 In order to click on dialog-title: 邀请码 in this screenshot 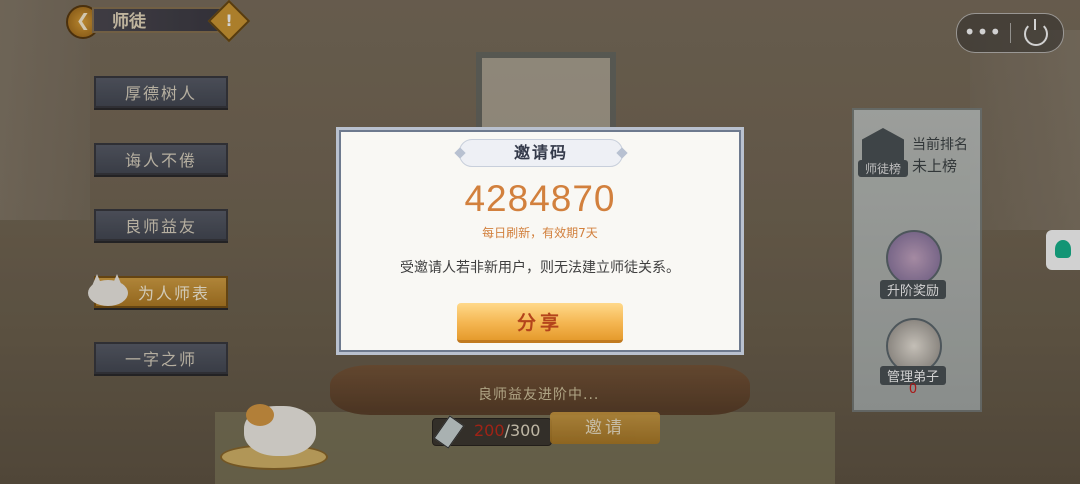, I will do `click(540, 152)`.